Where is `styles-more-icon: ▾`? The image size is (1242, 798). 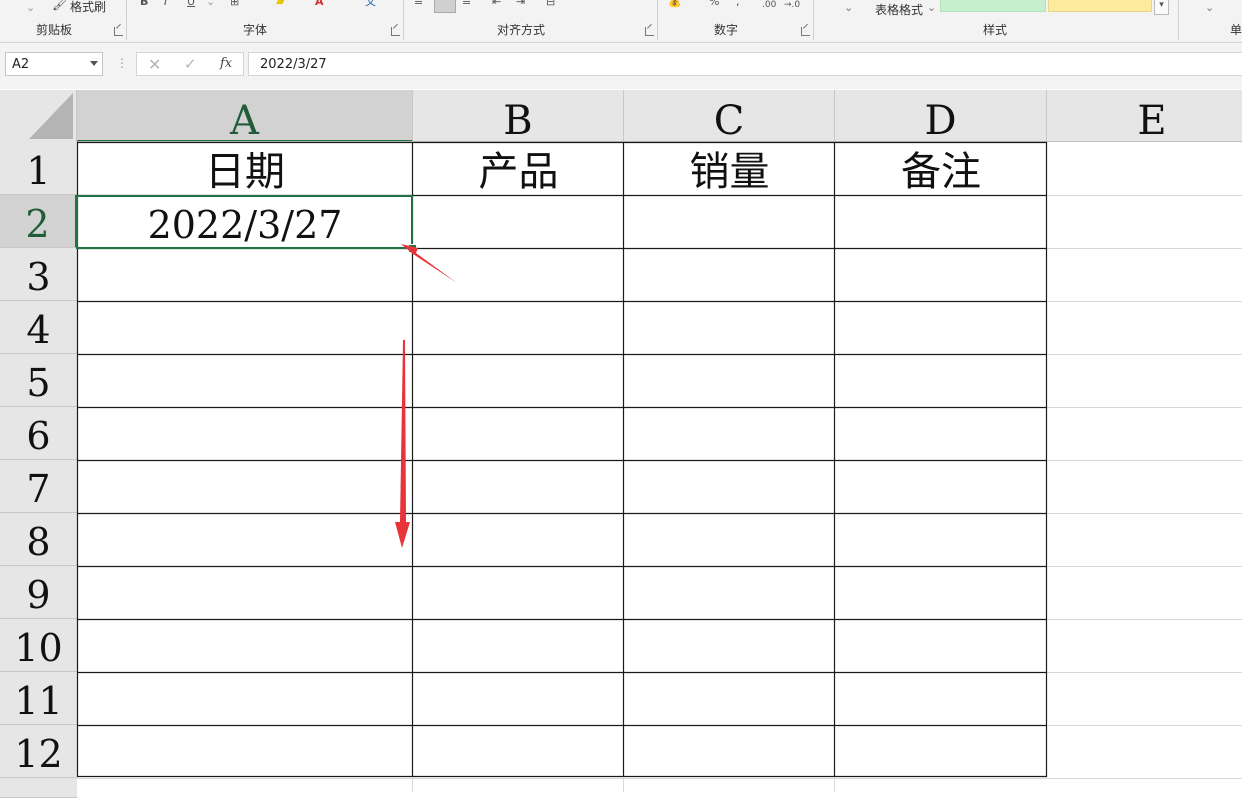 styles-more-icon: ▾ is located at coordinates (1161, 7).